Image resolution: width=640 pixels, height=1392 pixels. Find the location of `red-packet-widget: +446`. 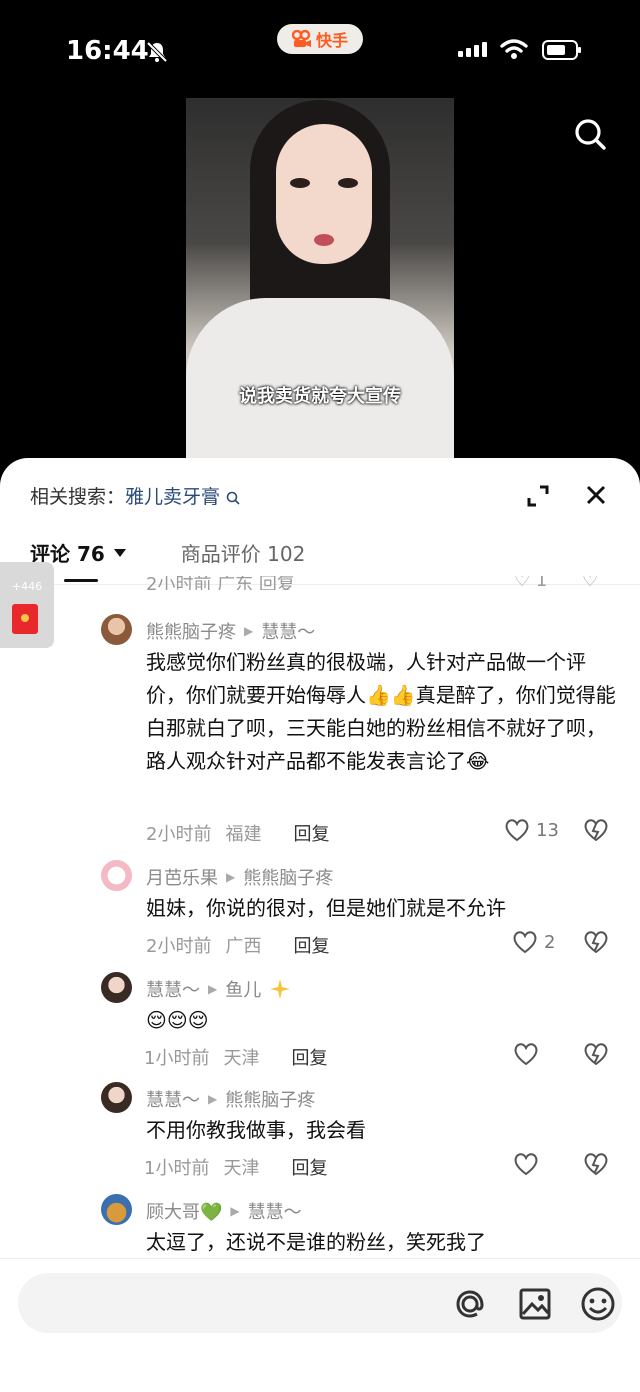

red-packet-widget: +446 is located at coordinates (27, 605).